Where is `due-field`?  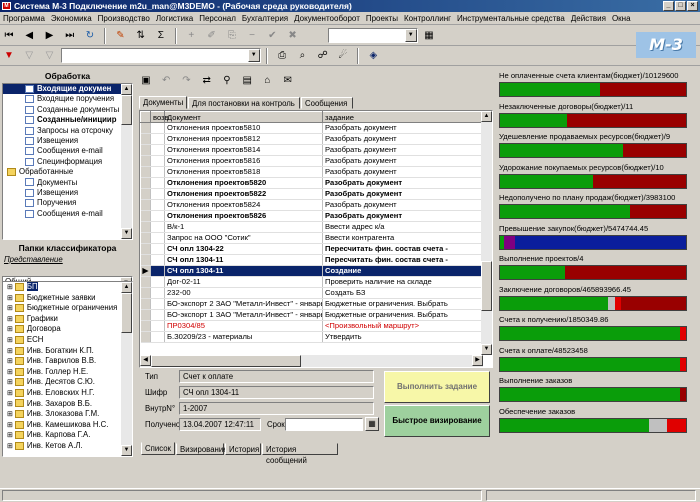
due-field is located at coordinates (324, 424).